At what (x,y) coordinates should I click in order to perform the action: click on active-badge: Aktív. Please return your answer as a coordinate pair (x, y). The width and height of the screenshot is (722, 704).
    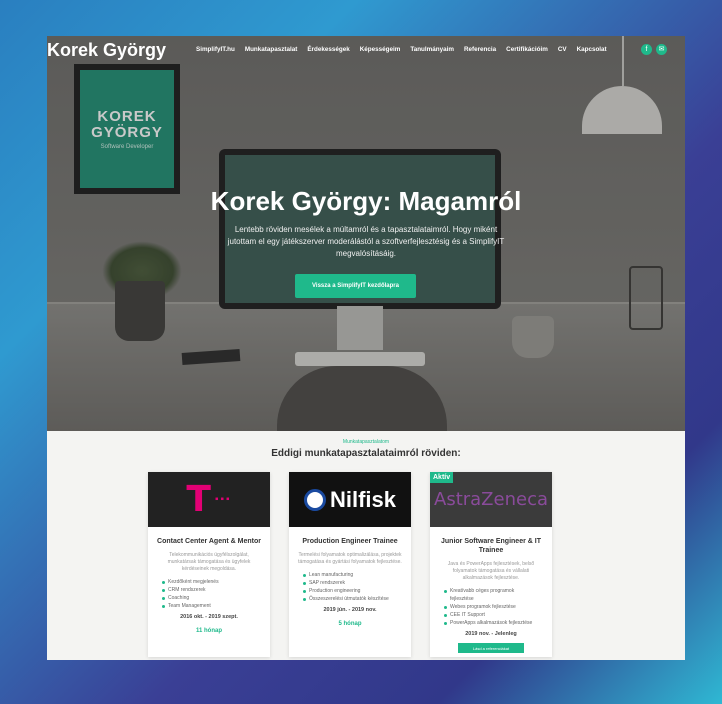
    Looking at the image, I should click on (442, 477).